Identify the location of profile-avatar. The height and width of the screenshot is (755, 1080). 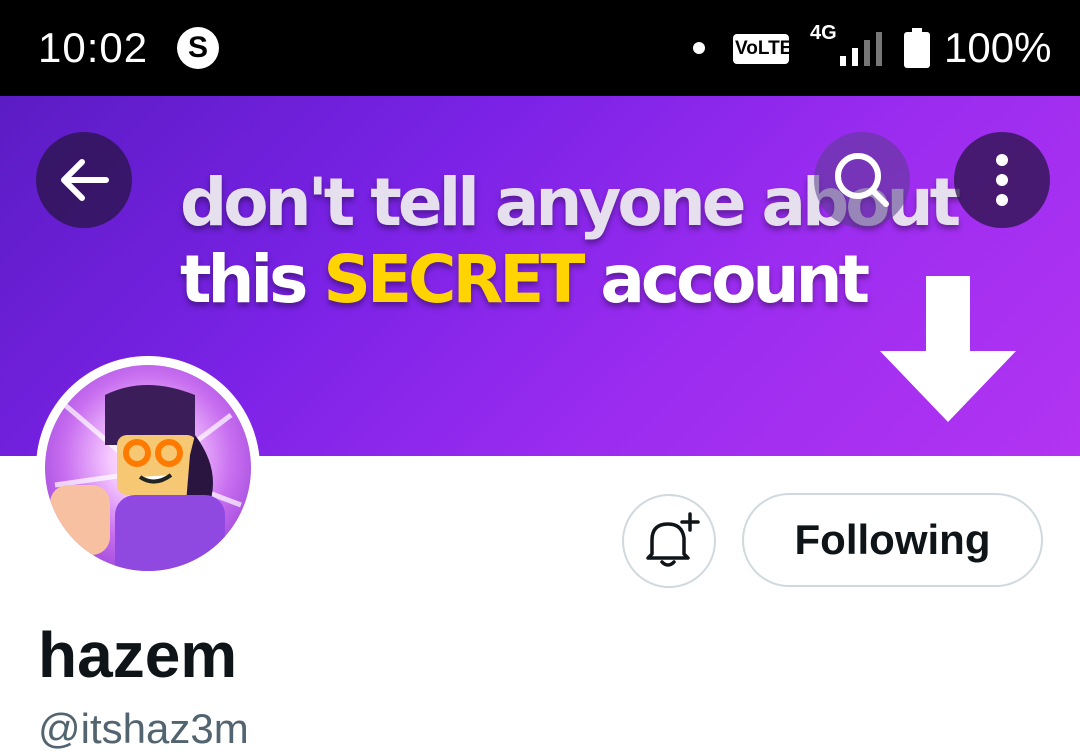
(148, 468).